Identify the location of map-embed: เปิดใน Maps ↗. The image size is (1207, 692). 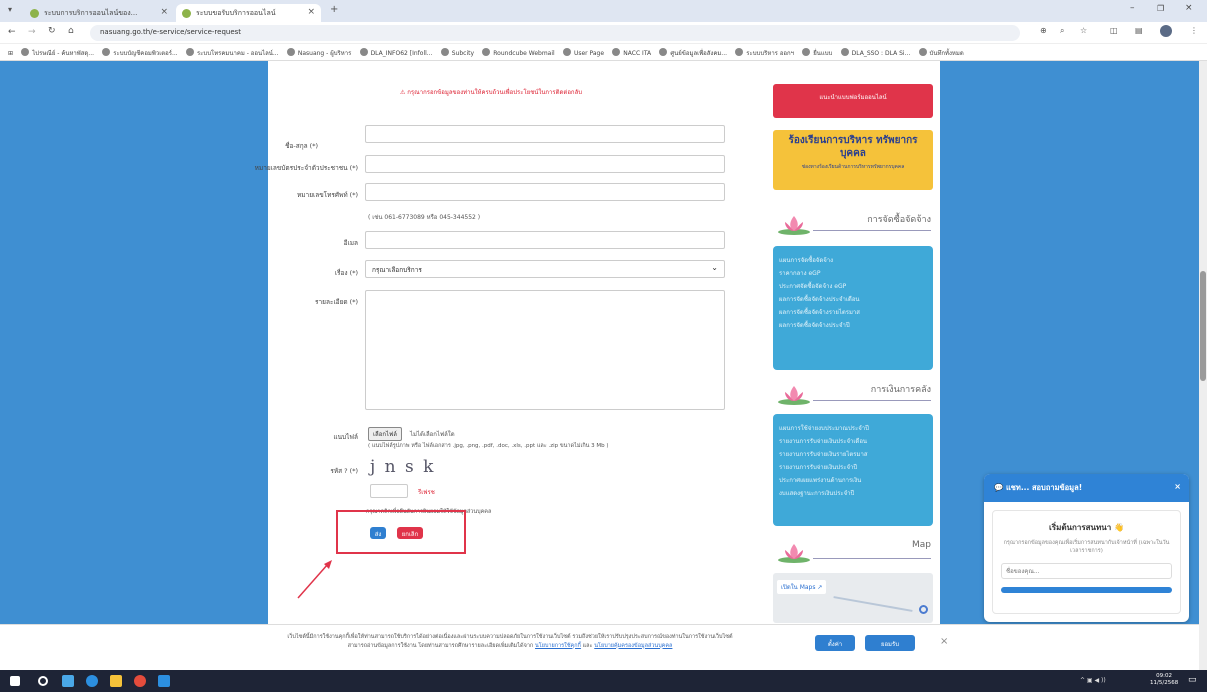
(853, 598).